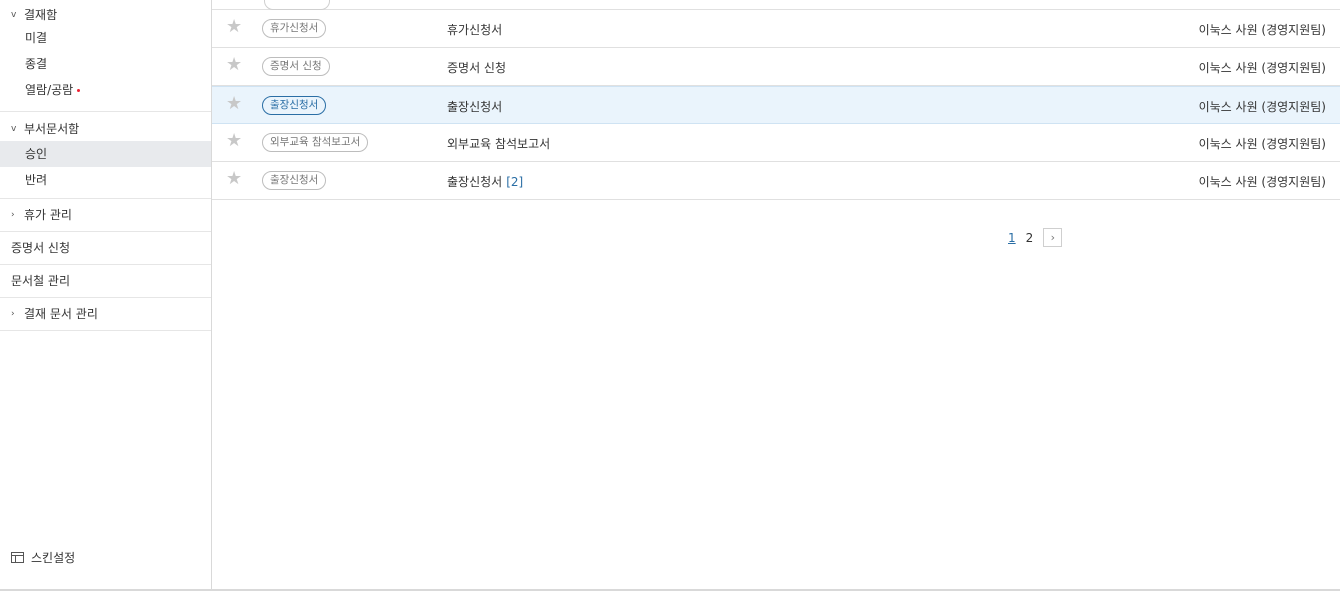 The image size is (1340, 591). What do you see at coordinates (1012, 238) in the screenshot?
I see `page-link-1: 1` at bounding box center [1012, 238].